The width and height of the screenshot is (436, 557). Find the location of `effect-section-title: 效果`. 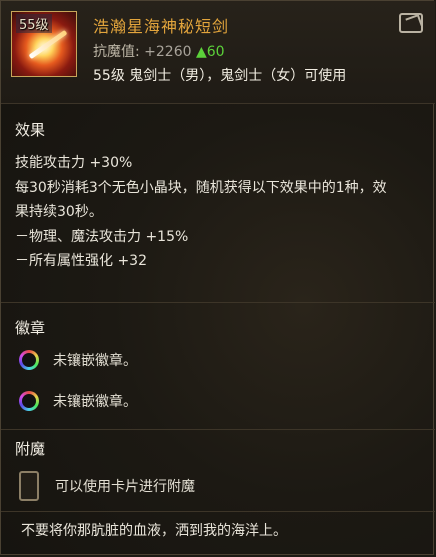

effect-section-title: 效果 is located at coordinates (30, 130).